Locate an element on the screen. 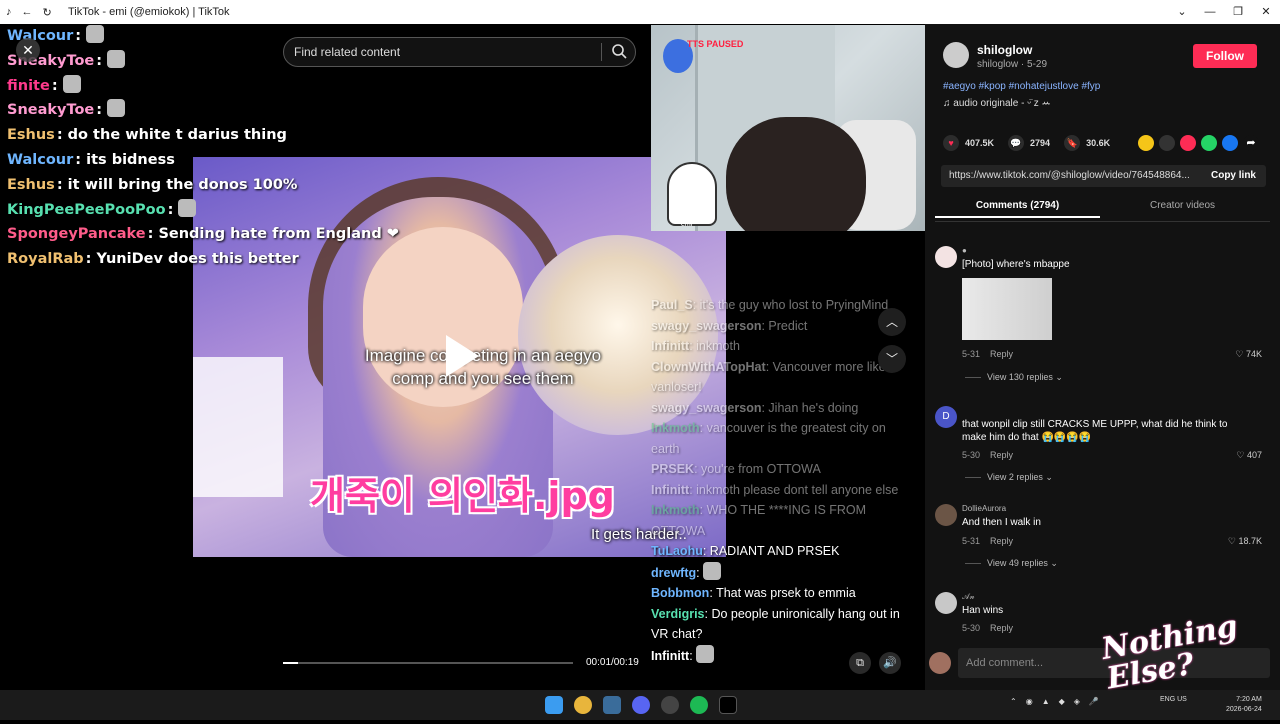  repost-icon is located at coordinates (1146, 143).